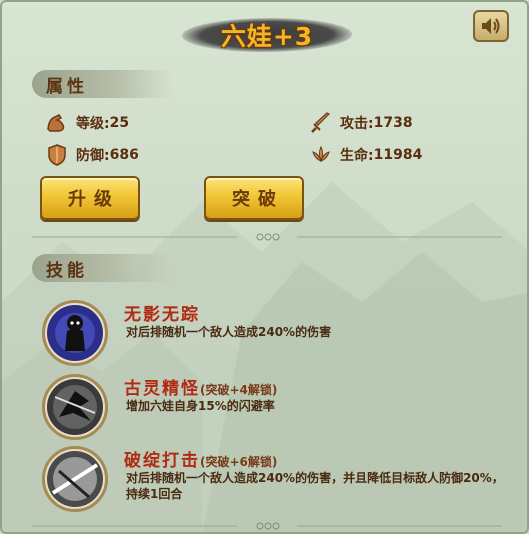 This screenshot has width=529, height=534. I want to click on sound-toggle-button, so click(491, 26).